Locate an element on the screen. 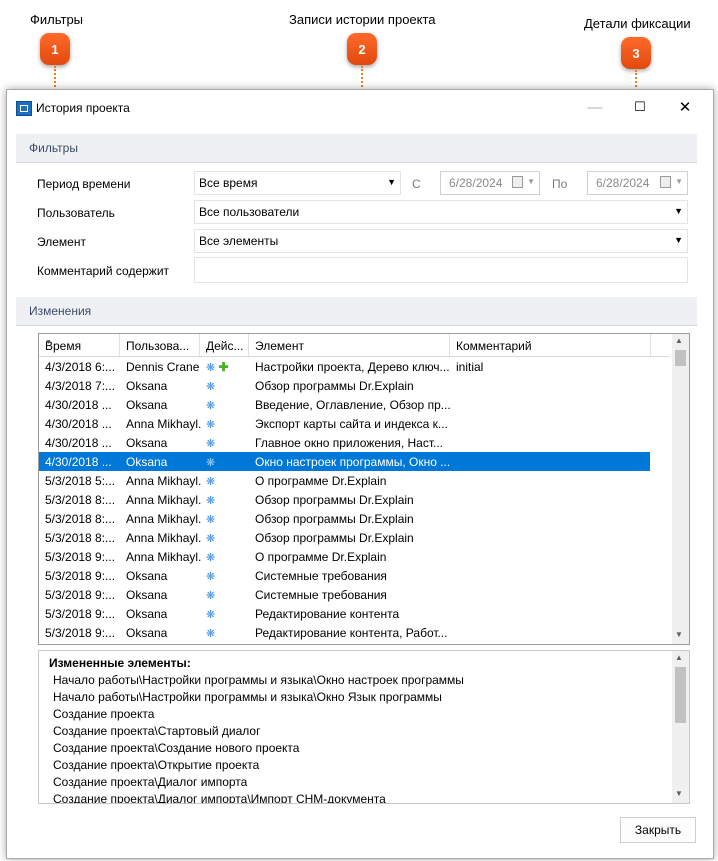 This screenshot has width=718, height=861. column-header-time: ▼ Время is located at coordinates (79, 345).